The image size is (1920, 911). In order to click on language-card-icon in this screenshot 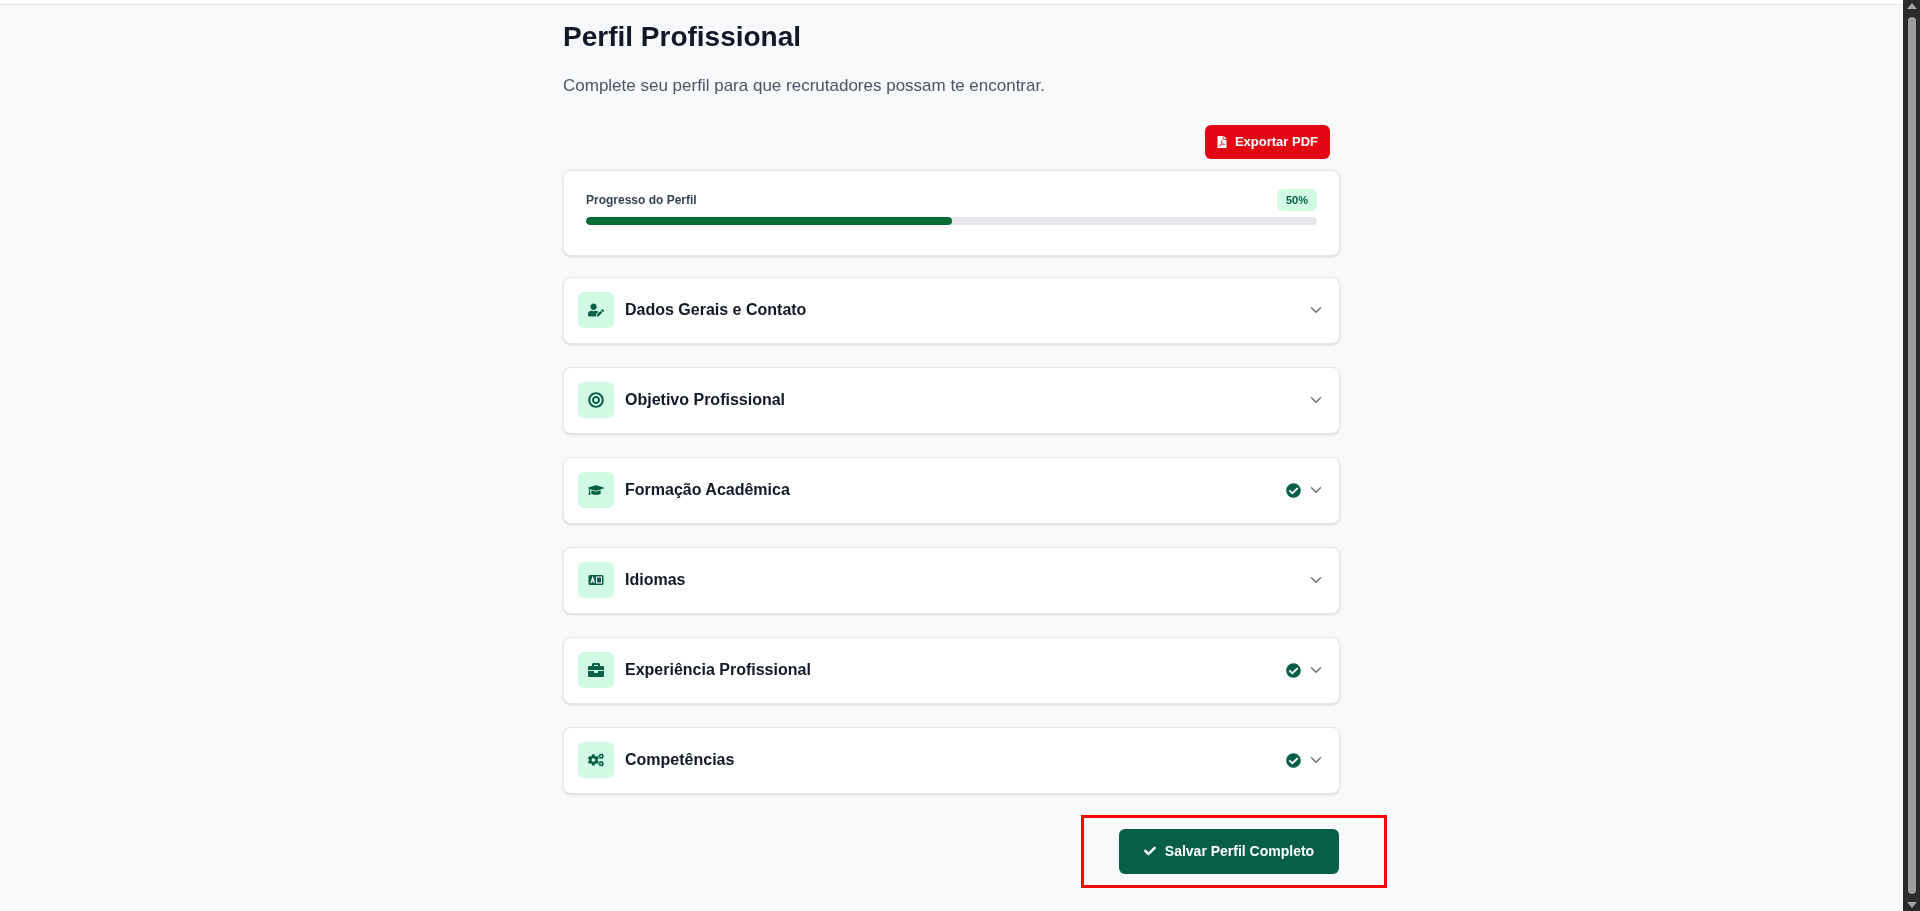, I will do `click(596, 580)`.